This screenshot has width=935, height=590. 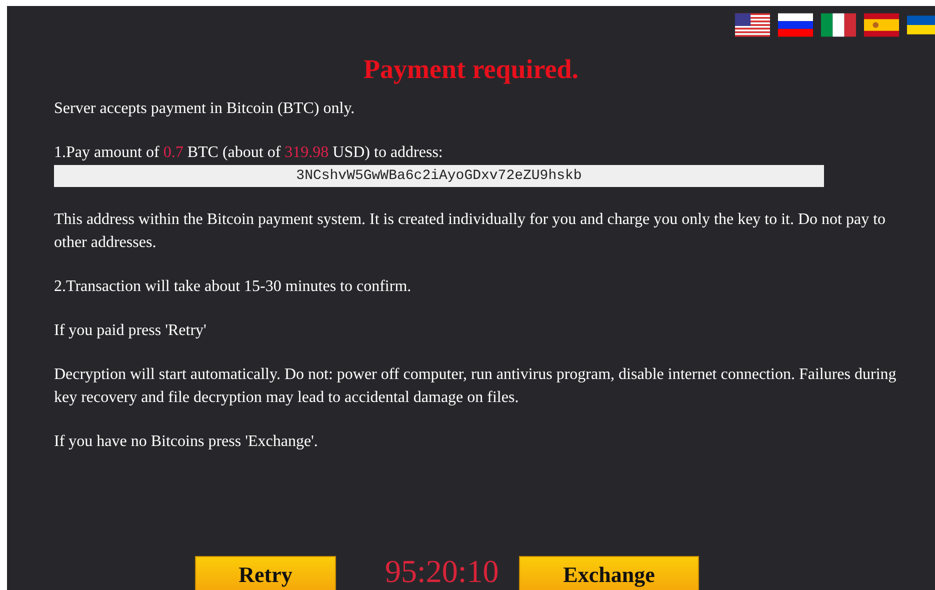 What do you see at coordinates (921, 25) in the screenshot?
I see `ukraine-flag-icon` at bounding box center [921, 25].